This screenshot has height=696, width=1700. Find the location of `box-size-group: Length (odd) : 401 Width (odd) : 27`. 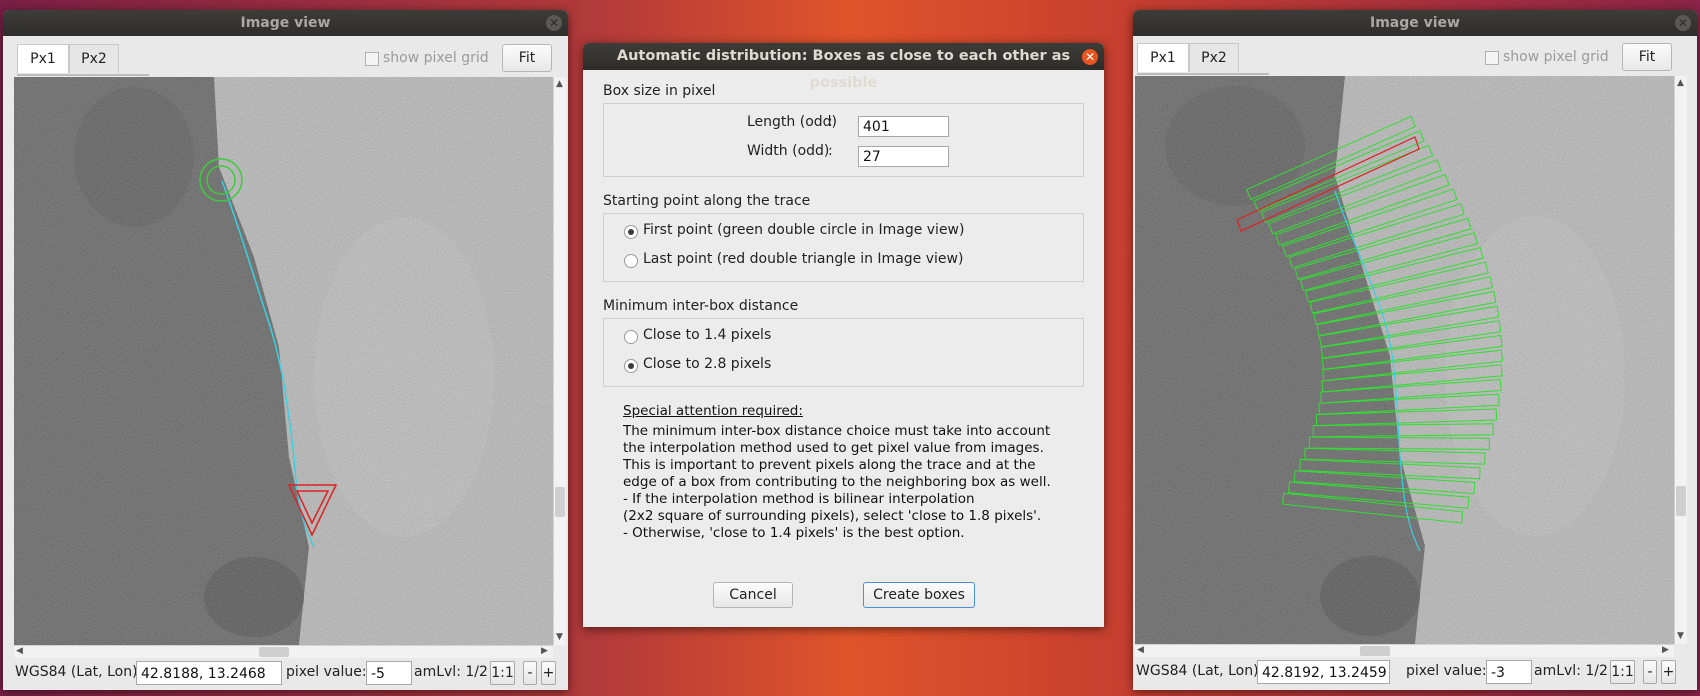

box-size-group: Length (odd) : 401 Width (odd) : 27 is located at coordinates (843, 140).